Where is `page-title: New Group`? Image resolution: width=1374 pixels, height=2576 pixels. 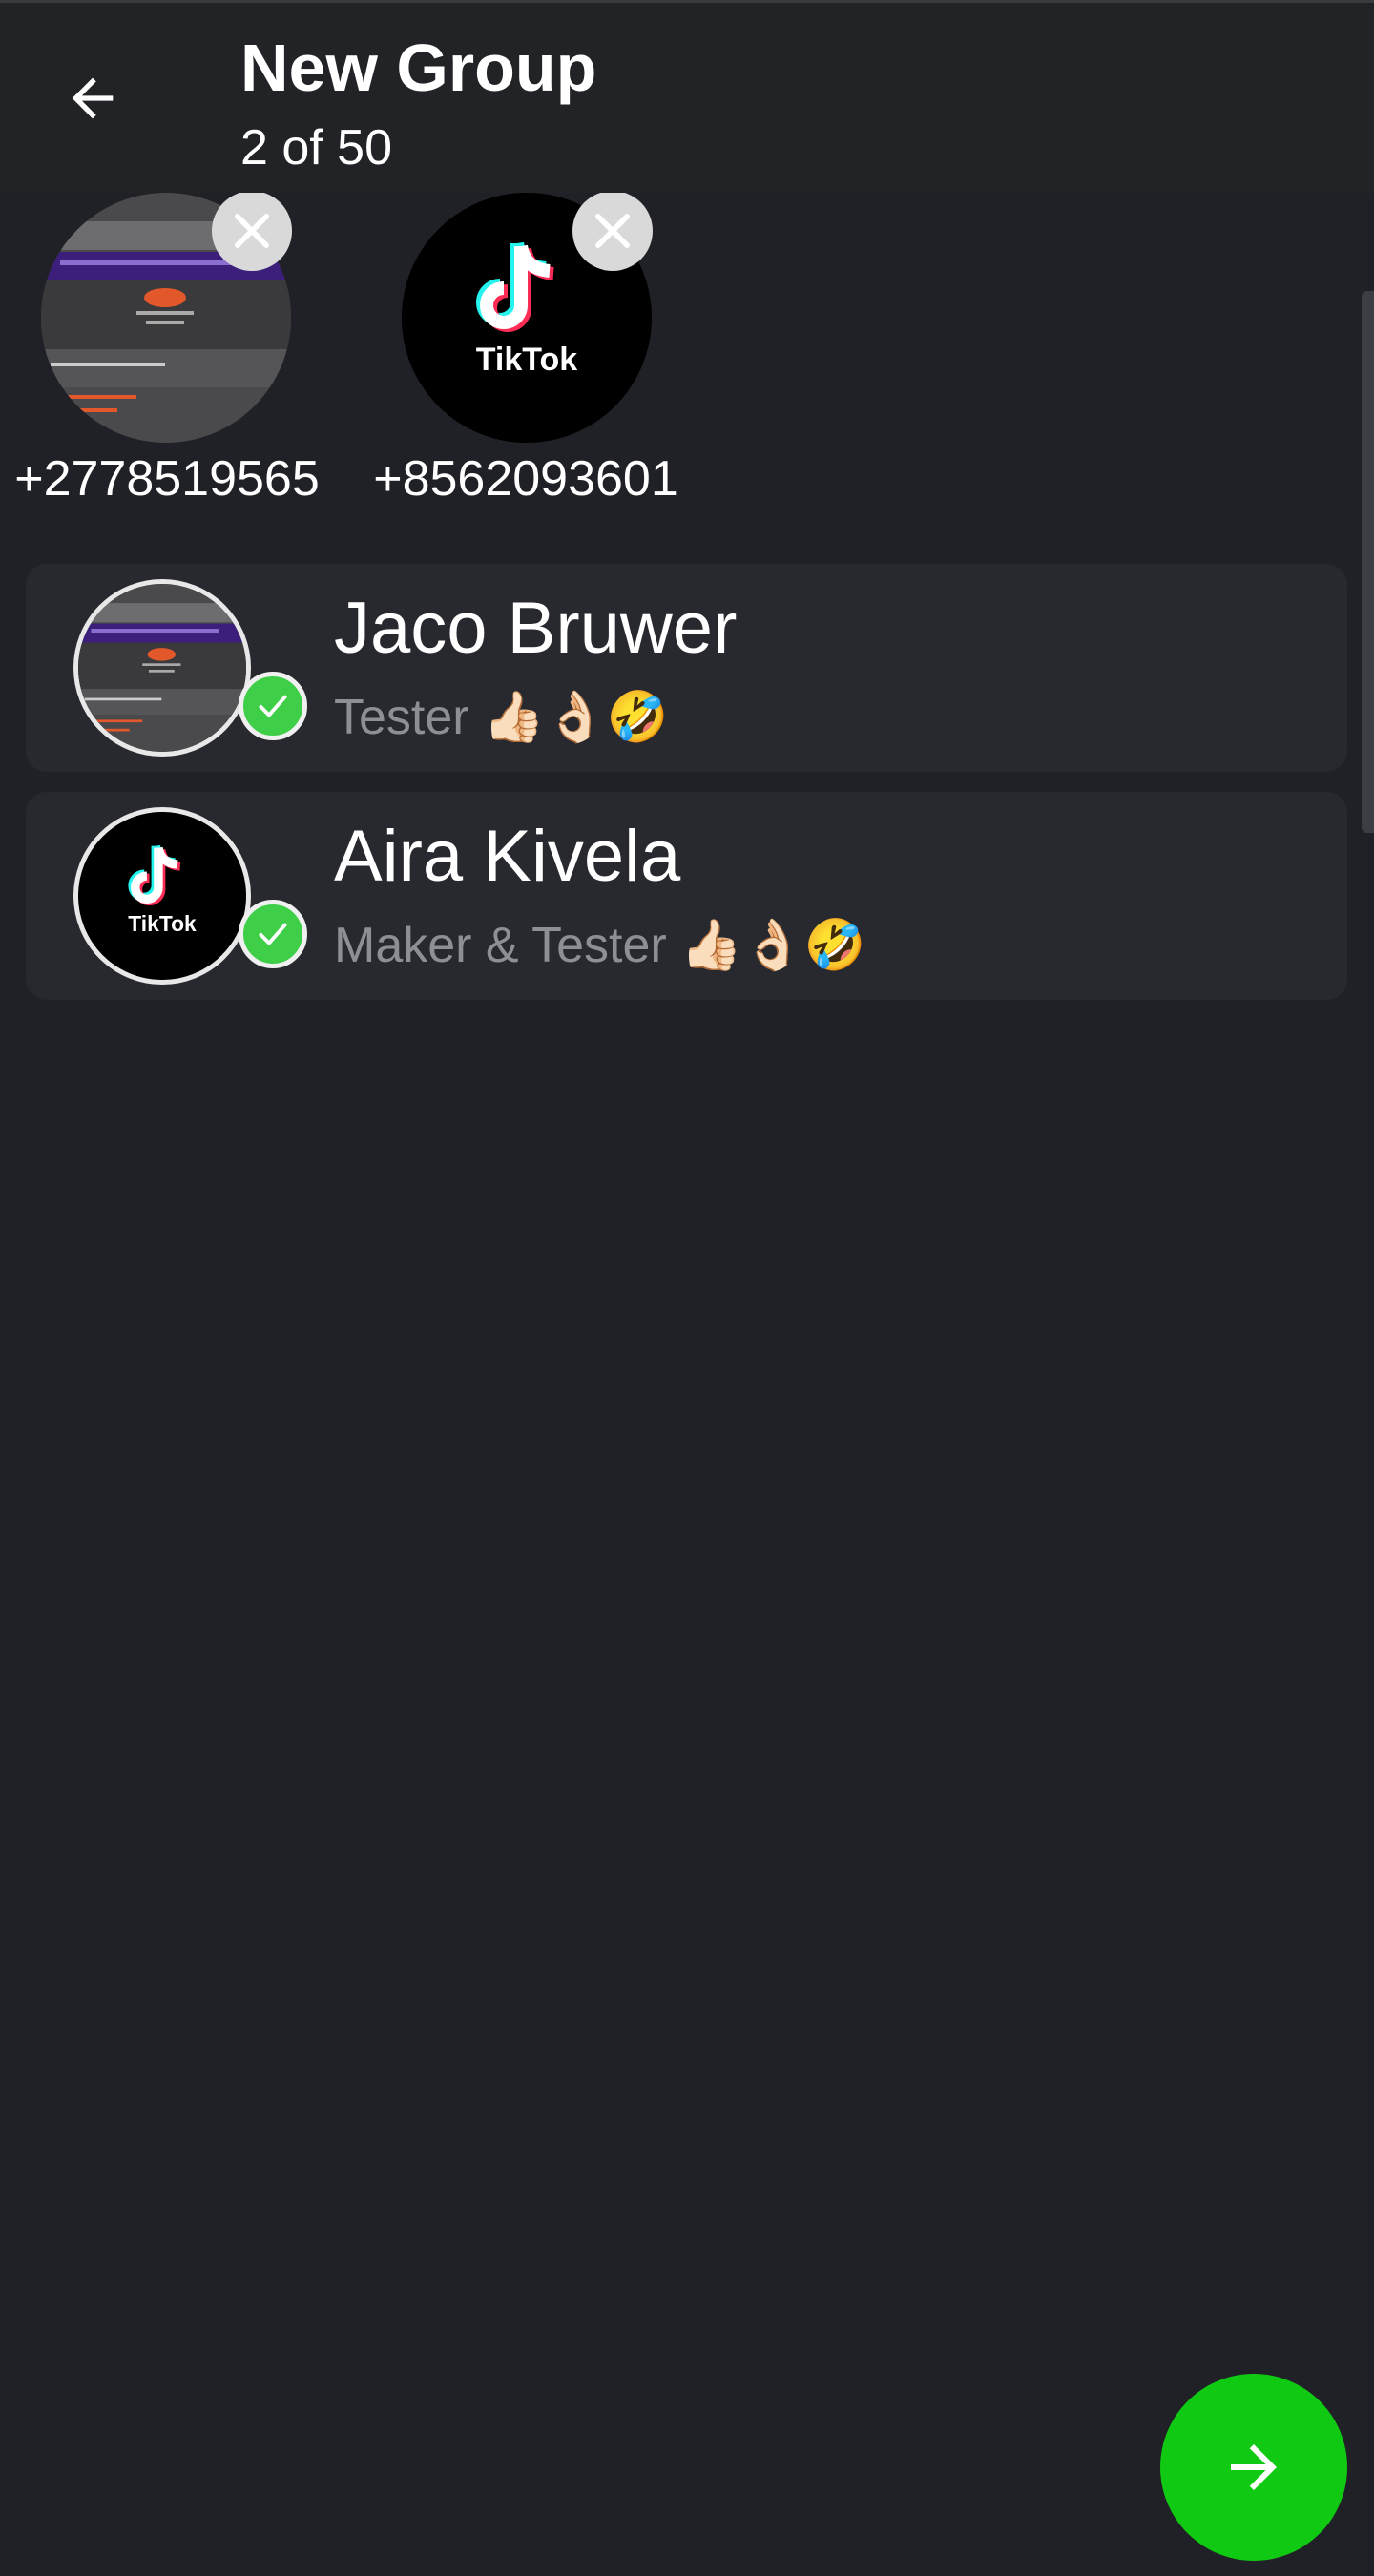
page-title: New Group is located at coordinates (418, 68).